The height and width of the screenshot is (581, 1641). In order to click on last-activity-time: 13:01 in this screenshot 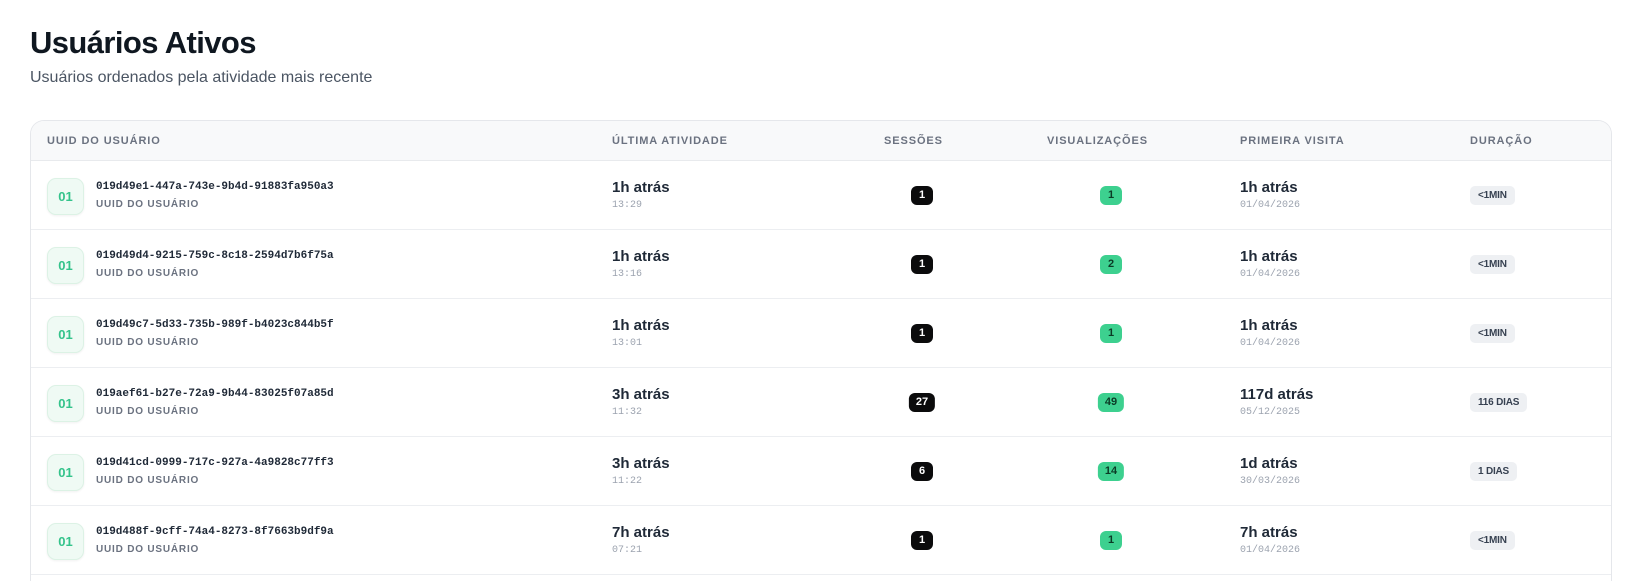, I will do `click(627, 343)`.